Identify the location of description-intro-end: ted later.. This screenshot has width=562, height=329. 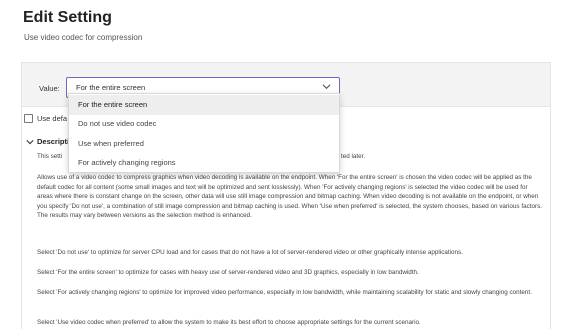
(353, 156).